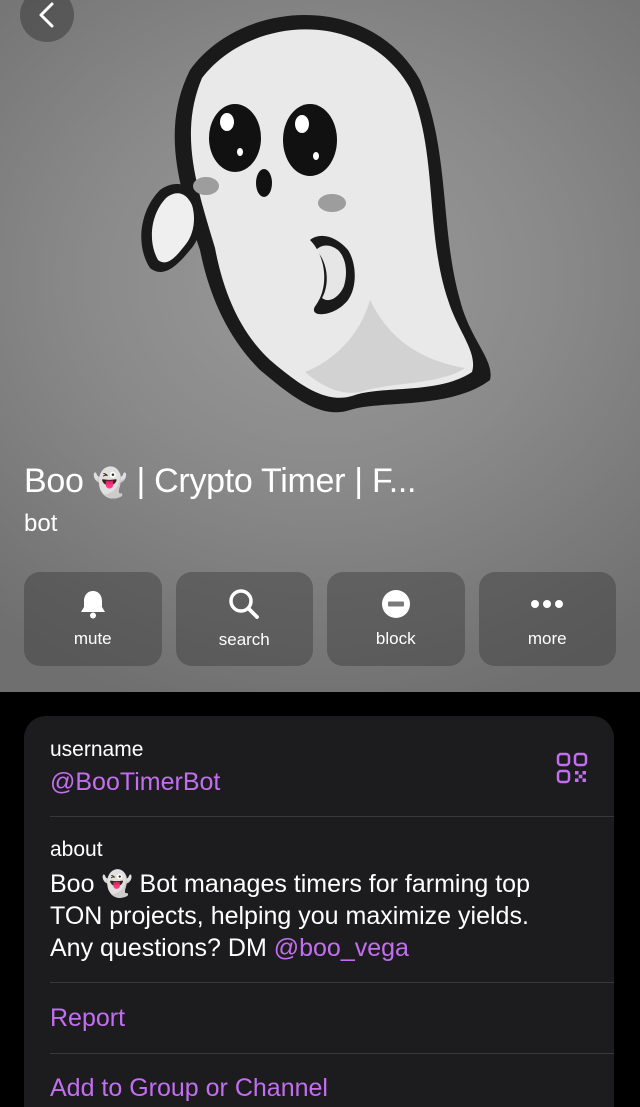 This screenshot has height=1107, width=640. Describe the element at coordinates (332, 782) in the screenshot. I see `username-value: @BooTimerBot` at that location.